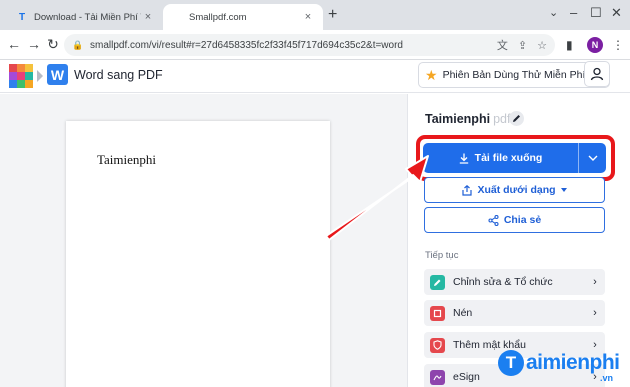  What do you see at coordinates (511, 363) in the screenshot?
I see `watermark-letter: T` at bounding box center [511, 363].